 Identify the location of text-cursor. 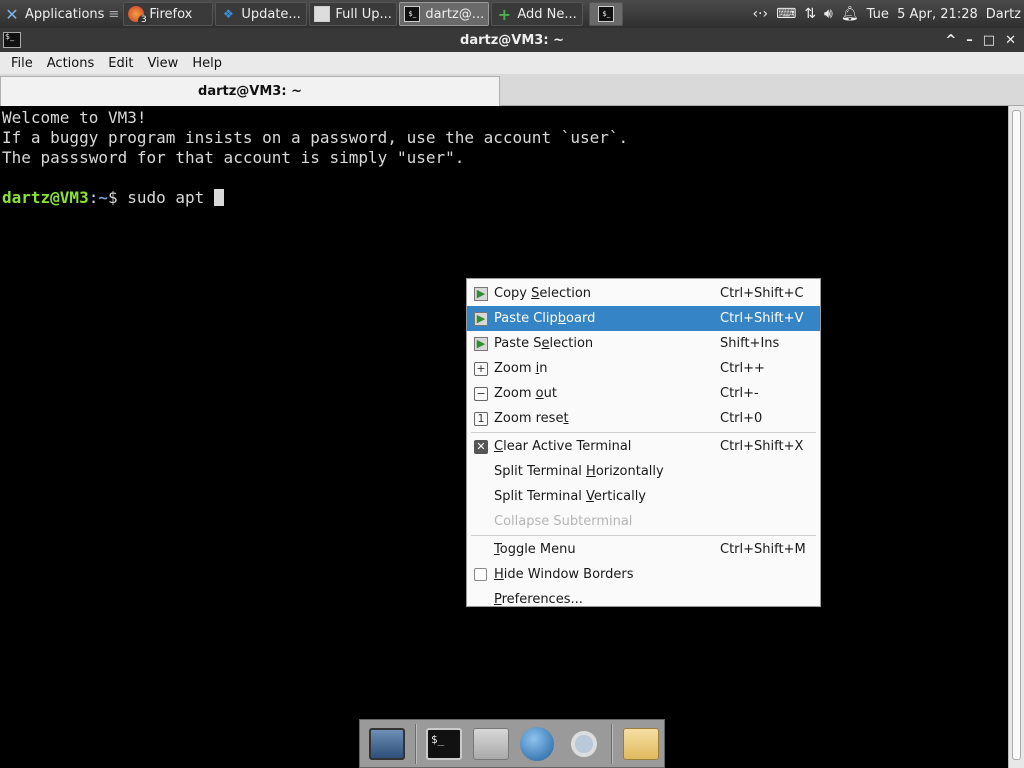
(218, 197).